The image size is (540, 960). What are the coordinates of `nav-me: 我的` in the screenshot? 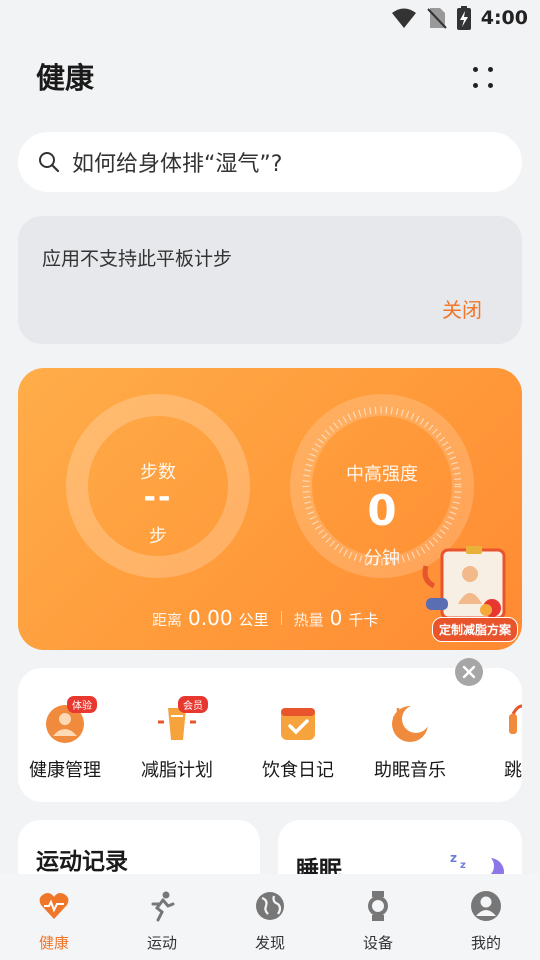 It's located at (486, 917).